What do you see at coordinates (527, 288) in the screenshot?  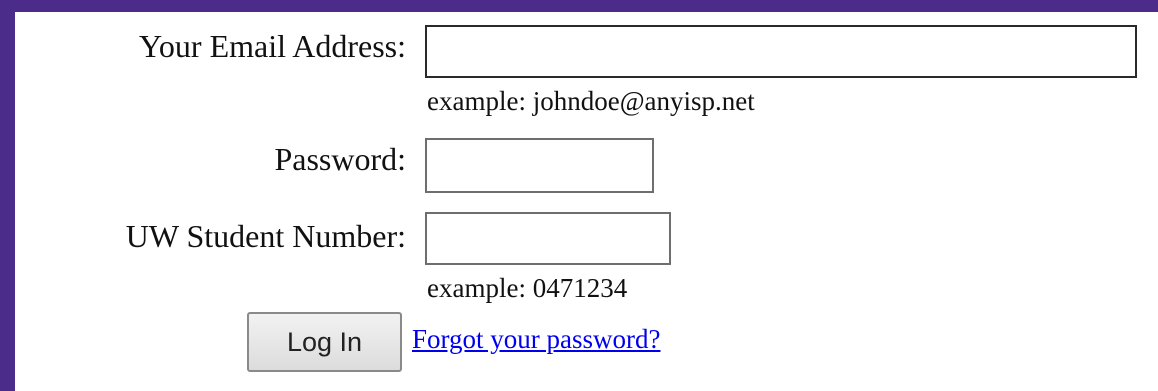 I see `student-number-example-hint: example: 0471234` at bounding box center [527, 288].